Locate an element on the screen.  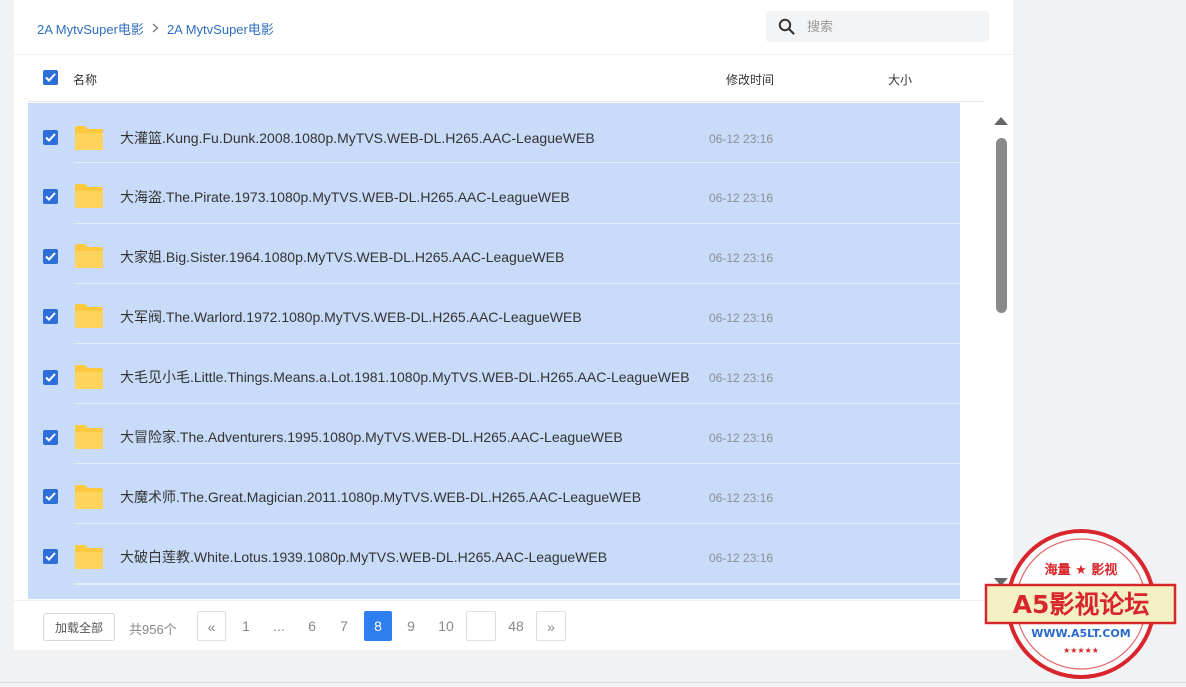
page-8-current: 8 is located at coordinates (378, 626).